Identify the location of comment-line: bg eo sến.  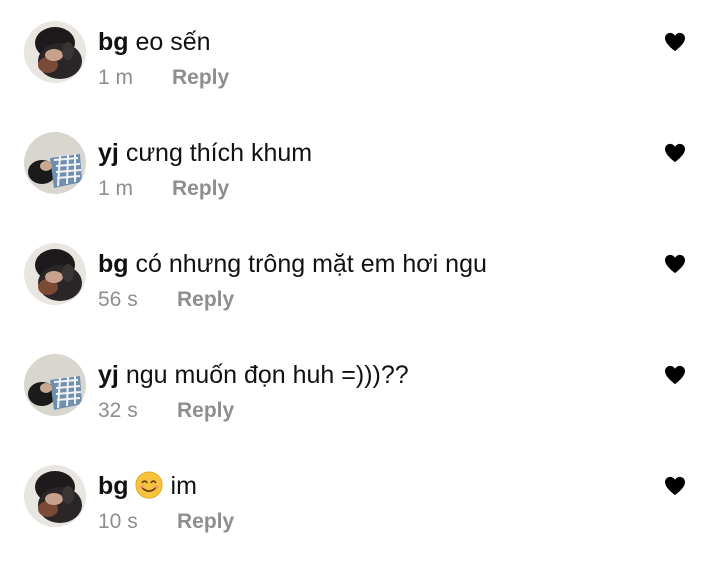
(154, 42).